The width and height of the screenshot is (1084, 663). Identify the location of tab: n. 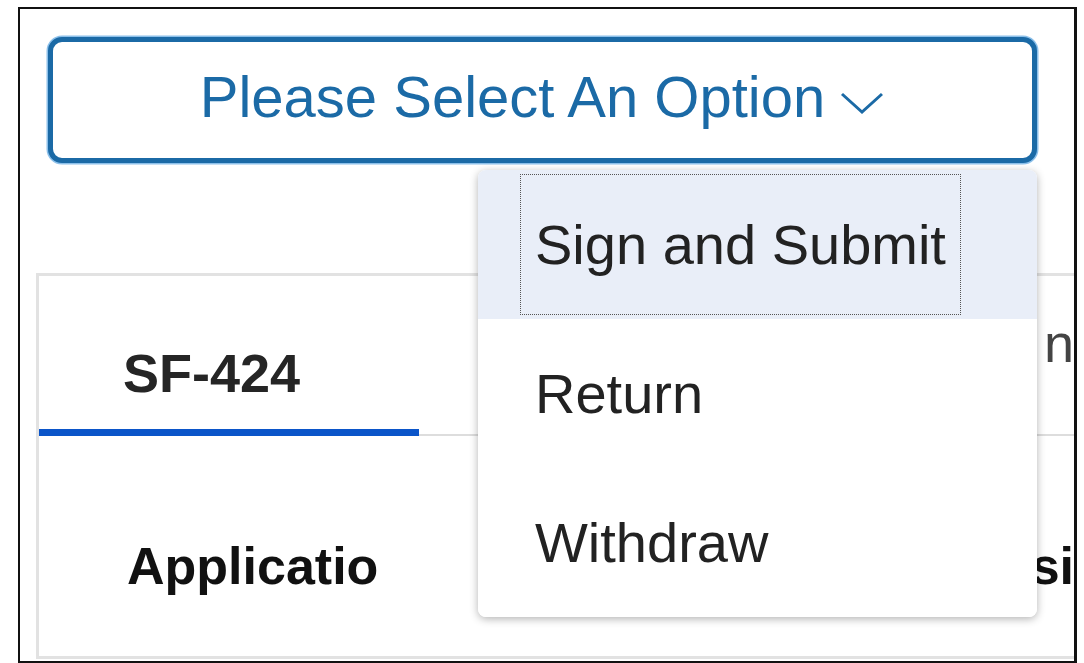
(1058, 356).